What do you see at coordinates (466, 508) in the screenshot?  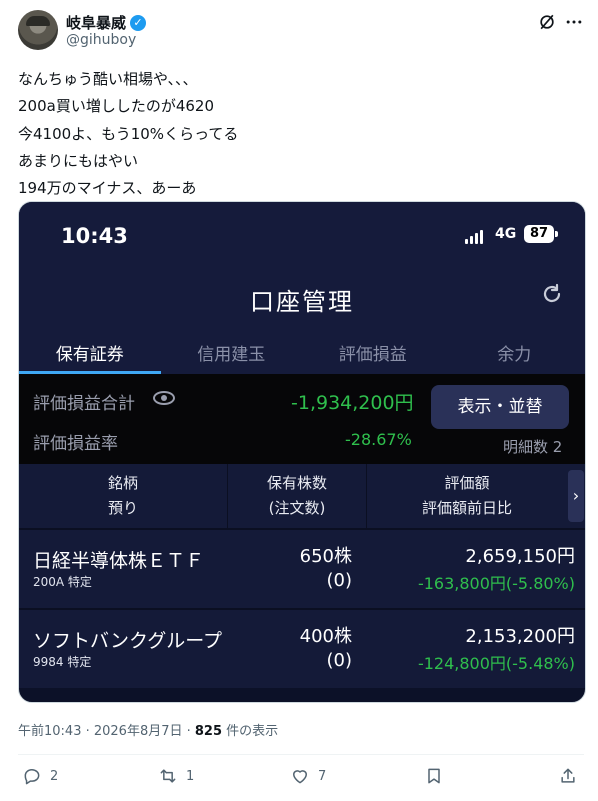 I see `header-value-l2: 評価額前日比` at bounding box center [466, 508].